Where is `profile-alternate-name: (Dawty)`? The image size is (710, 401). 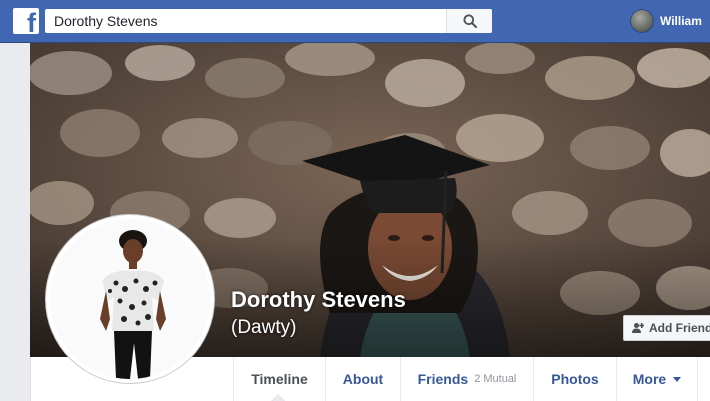
profile-alternate-name: (Dawty) is located at coordinates (264, 327).